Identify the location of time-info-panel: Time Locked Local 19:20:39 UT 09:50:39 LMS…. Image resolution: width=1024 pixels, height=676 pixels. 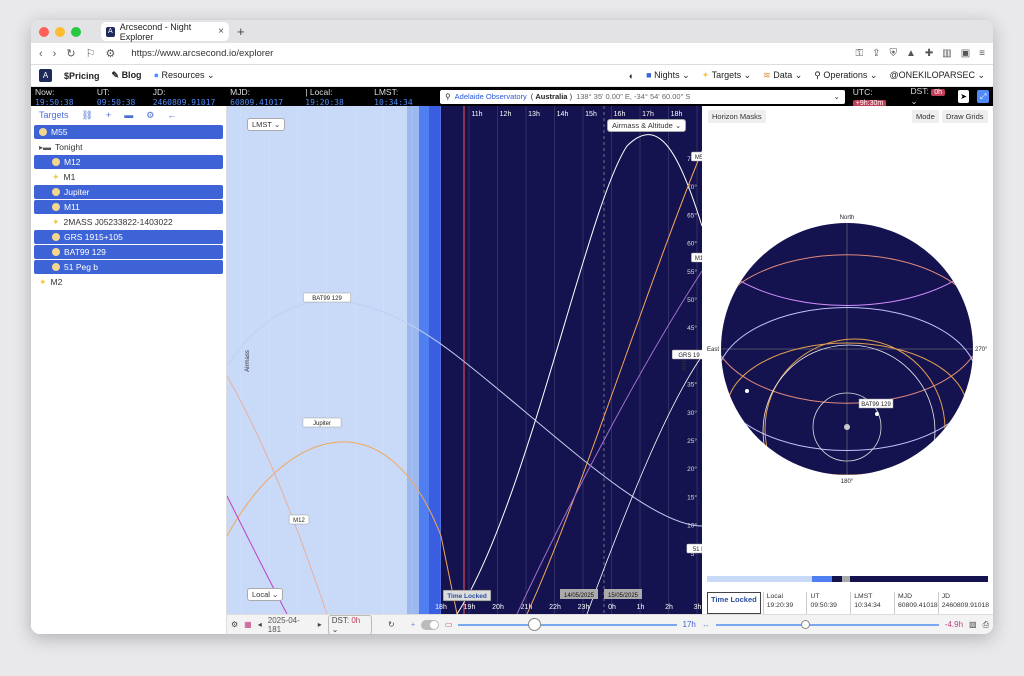
(848, 603).